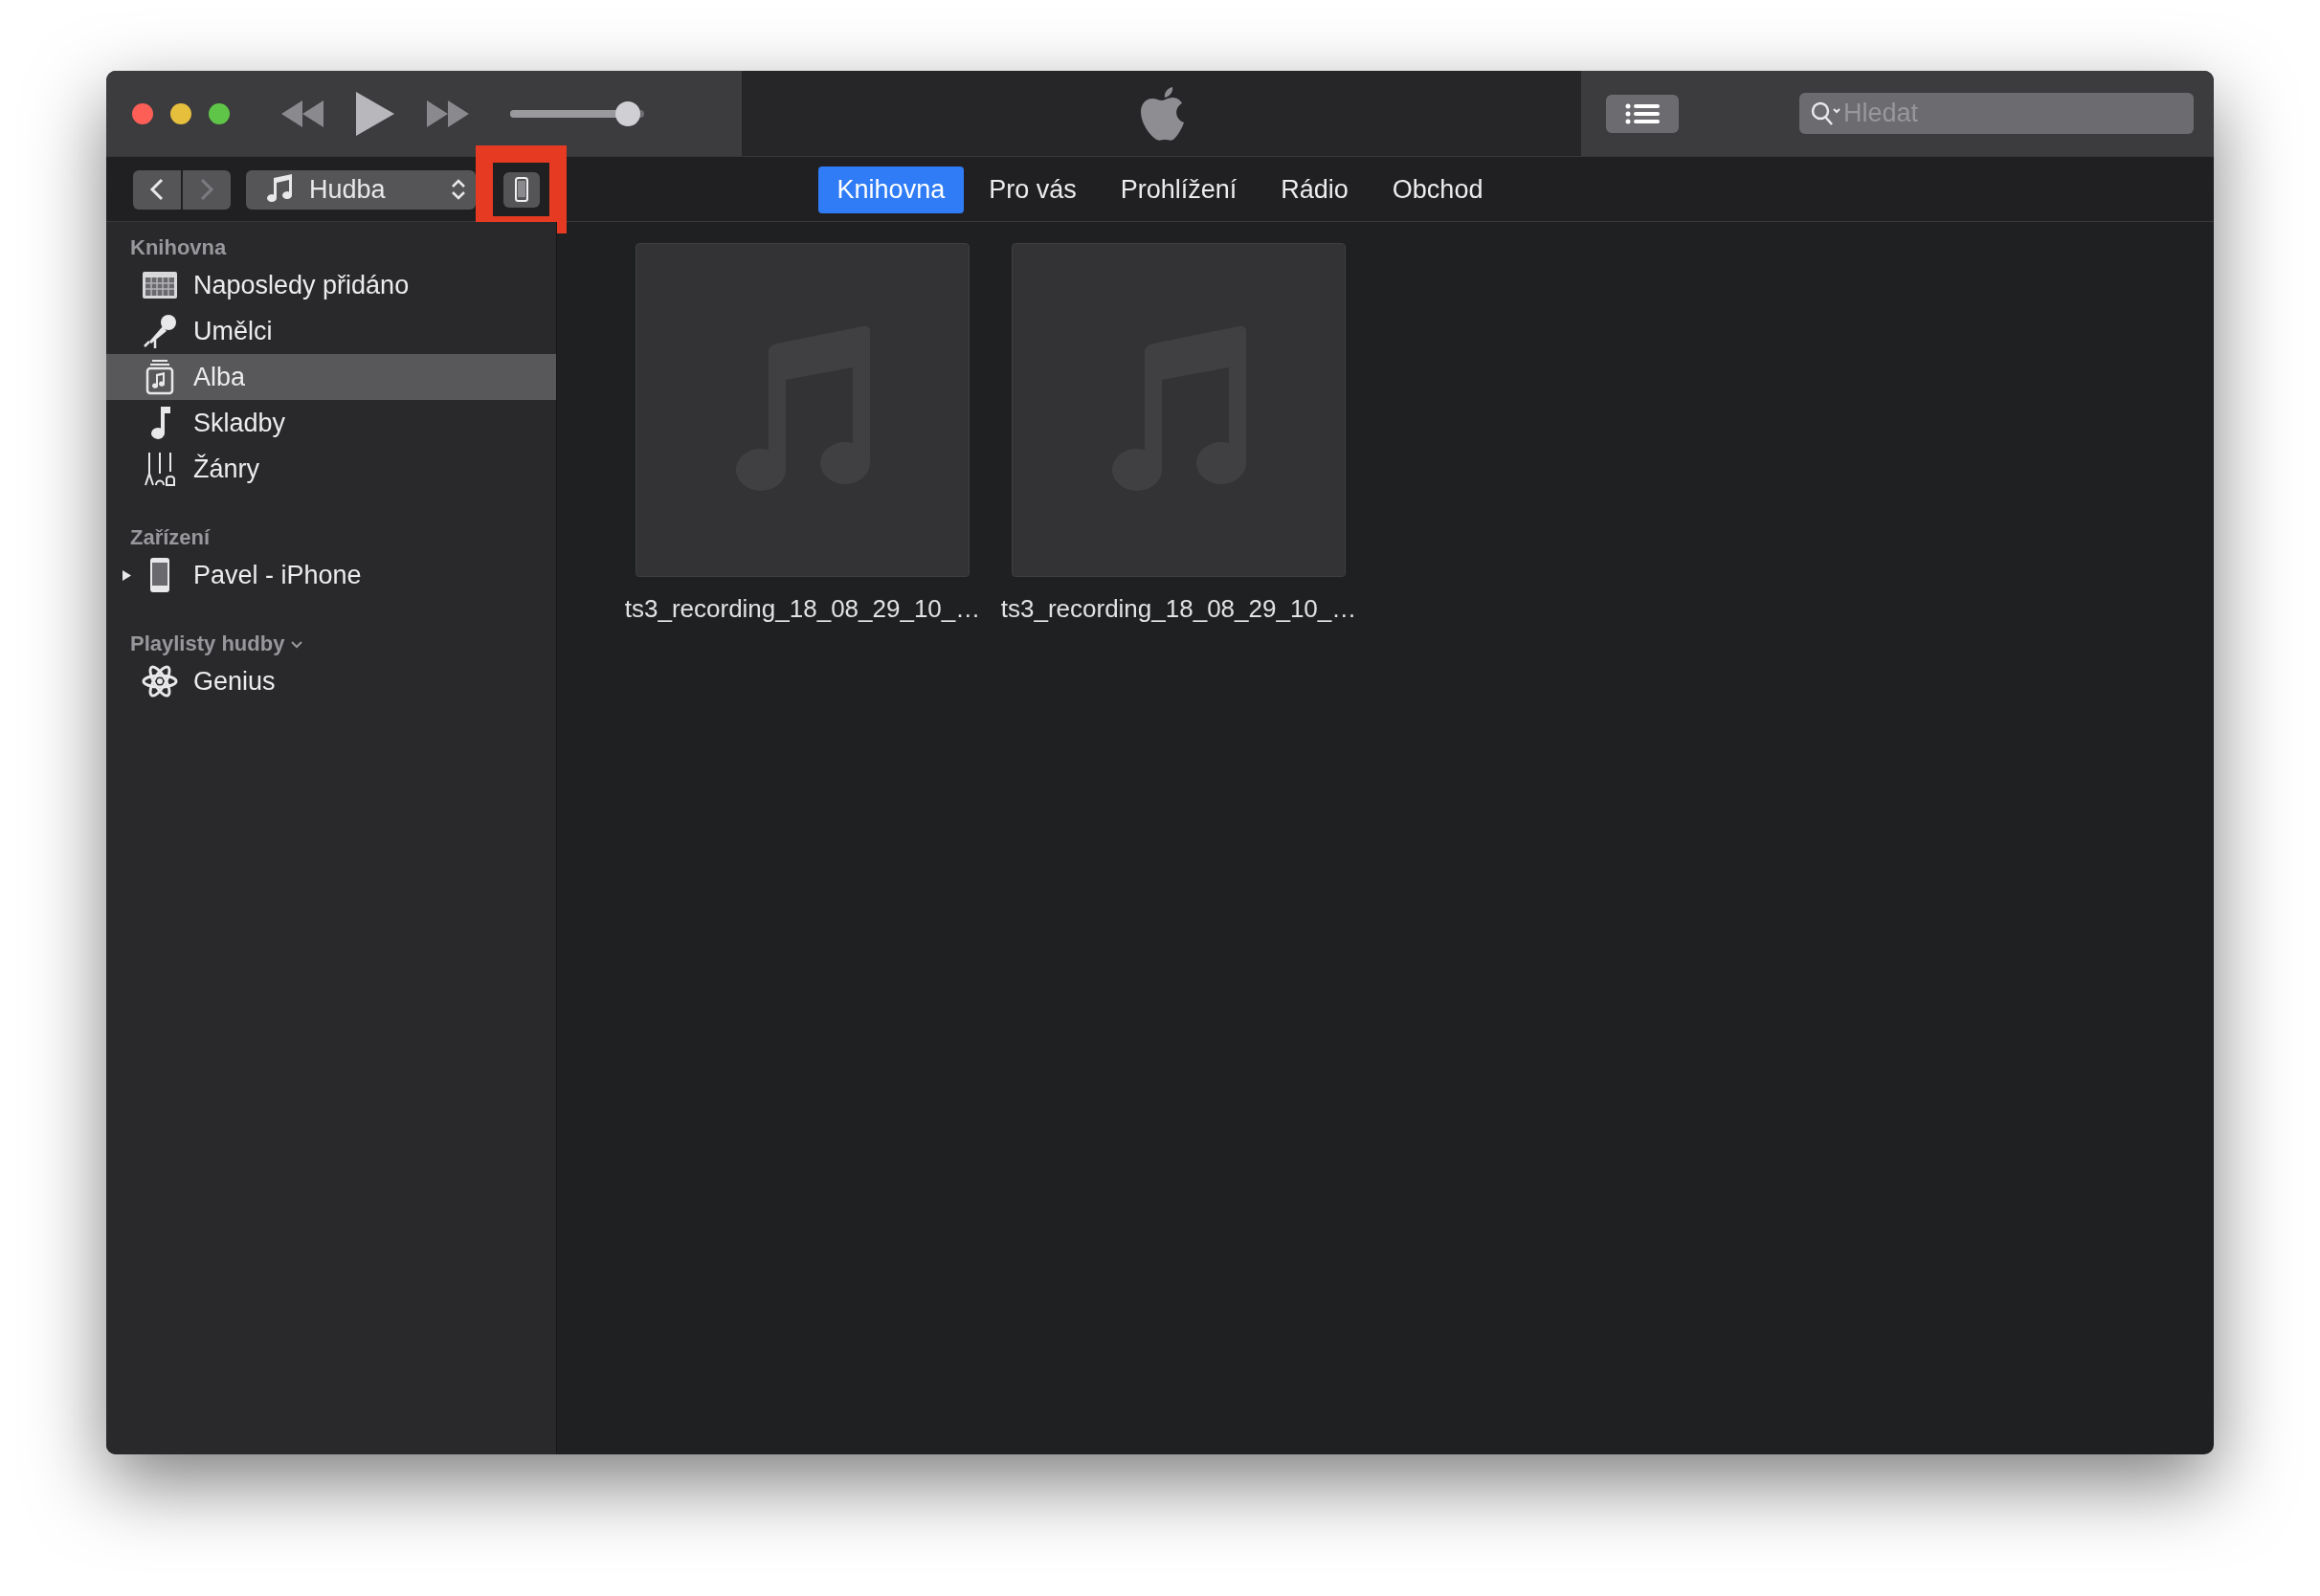  Describe the element at coordinates (628, 113) in the screenshot. I see `volume-thumb` at that location.